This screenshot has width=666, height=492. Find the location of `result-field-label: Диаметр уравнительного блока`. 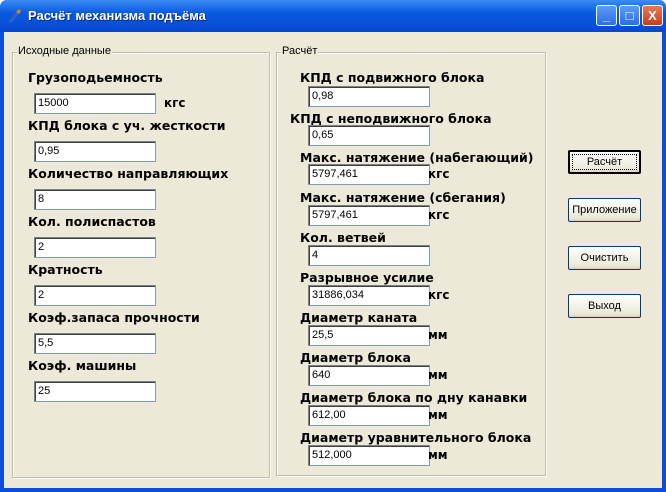

result-field-label: Диаметр уравнительного блока is located at coordinates (416, 437).